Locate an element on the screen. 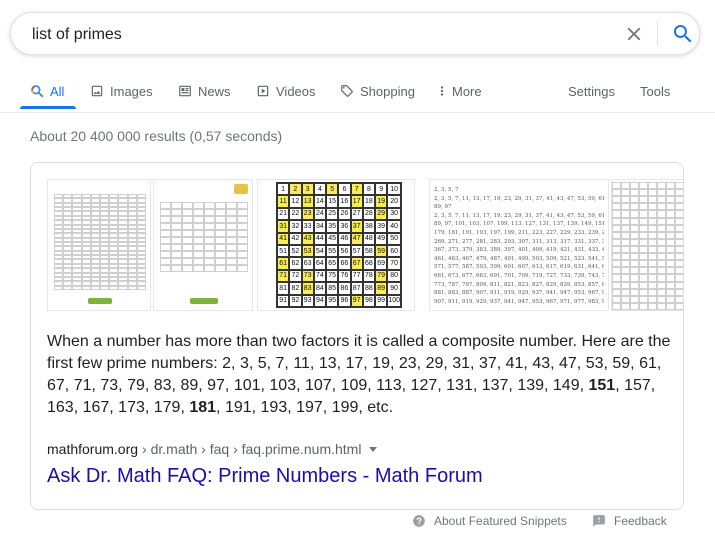 Image resolution: width=715 pixels, height=548 pixels. settings-label: Settings is located at coordinates (591, 91).